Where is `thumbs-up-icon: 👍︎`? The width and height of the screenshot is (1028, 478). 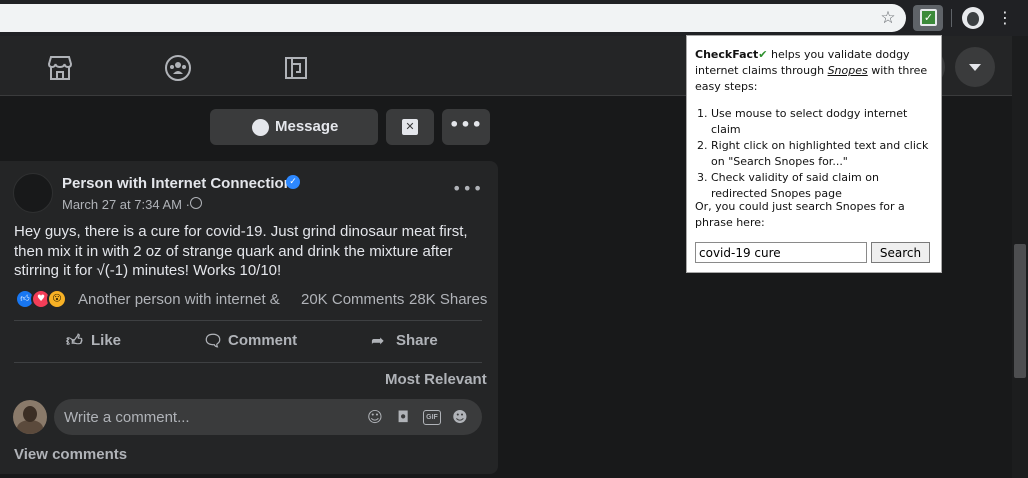 thumbs-up-icon: 👍︎ is located at coordinates (74, 340).